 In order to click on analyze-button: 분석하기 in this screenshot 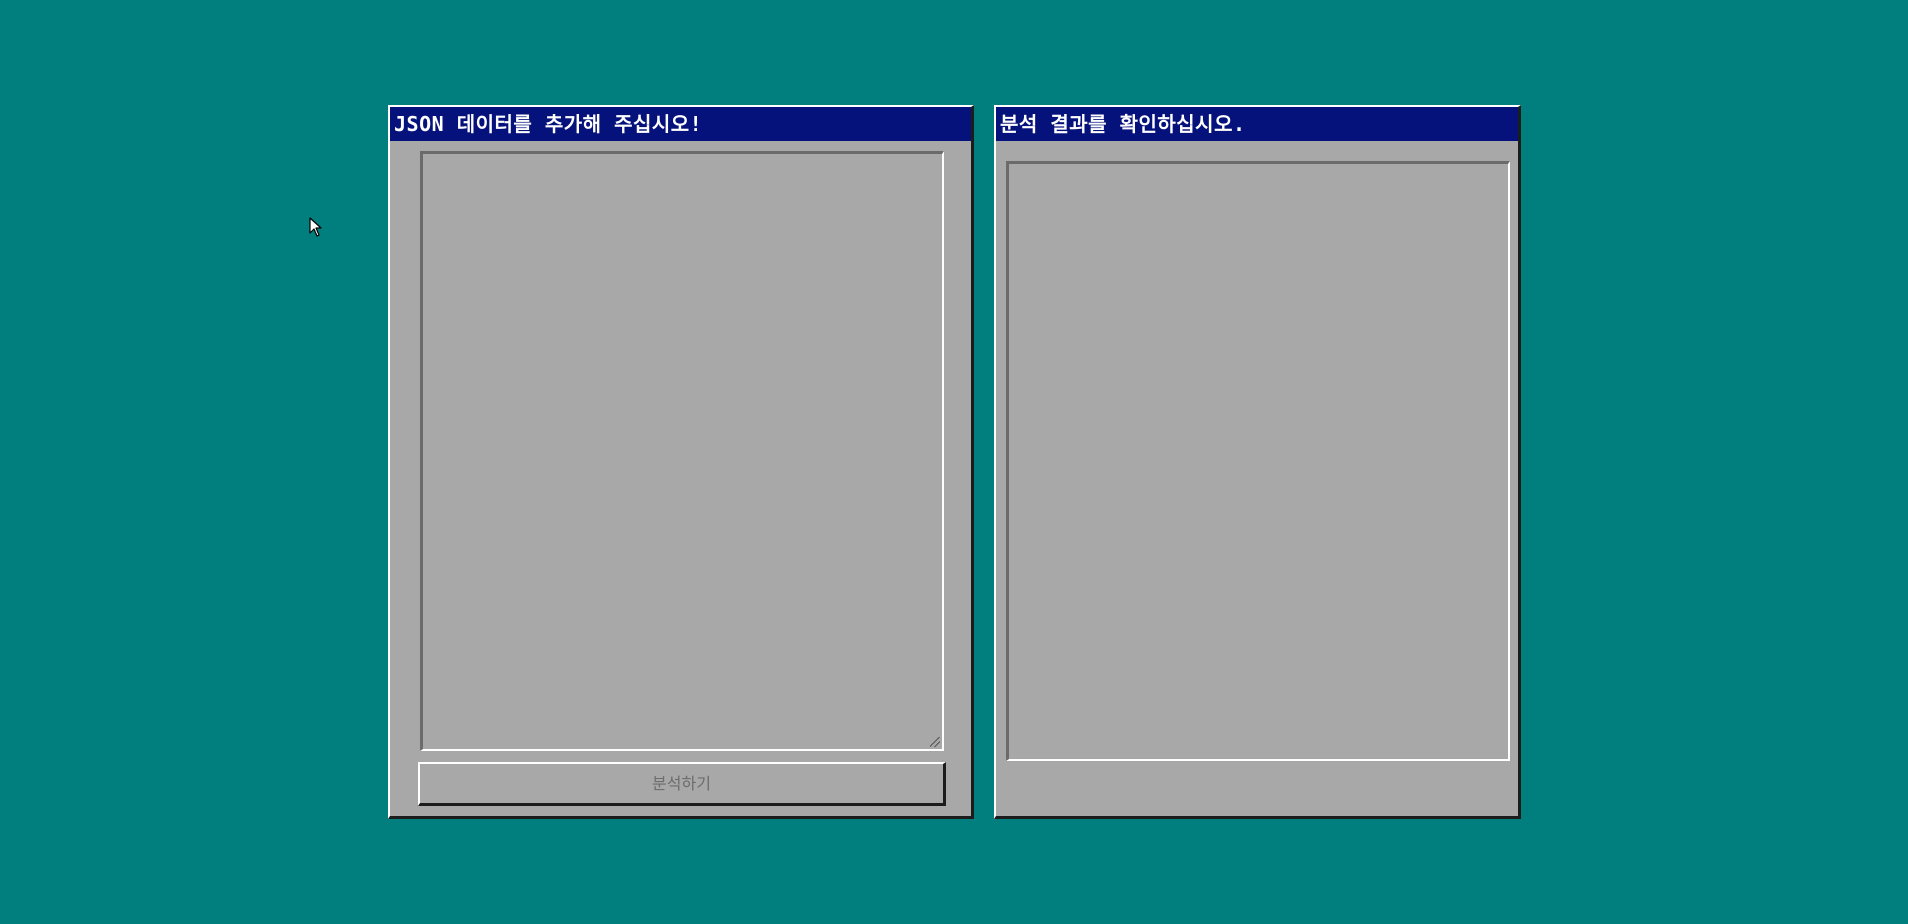, I will do `click(682, 784)`.